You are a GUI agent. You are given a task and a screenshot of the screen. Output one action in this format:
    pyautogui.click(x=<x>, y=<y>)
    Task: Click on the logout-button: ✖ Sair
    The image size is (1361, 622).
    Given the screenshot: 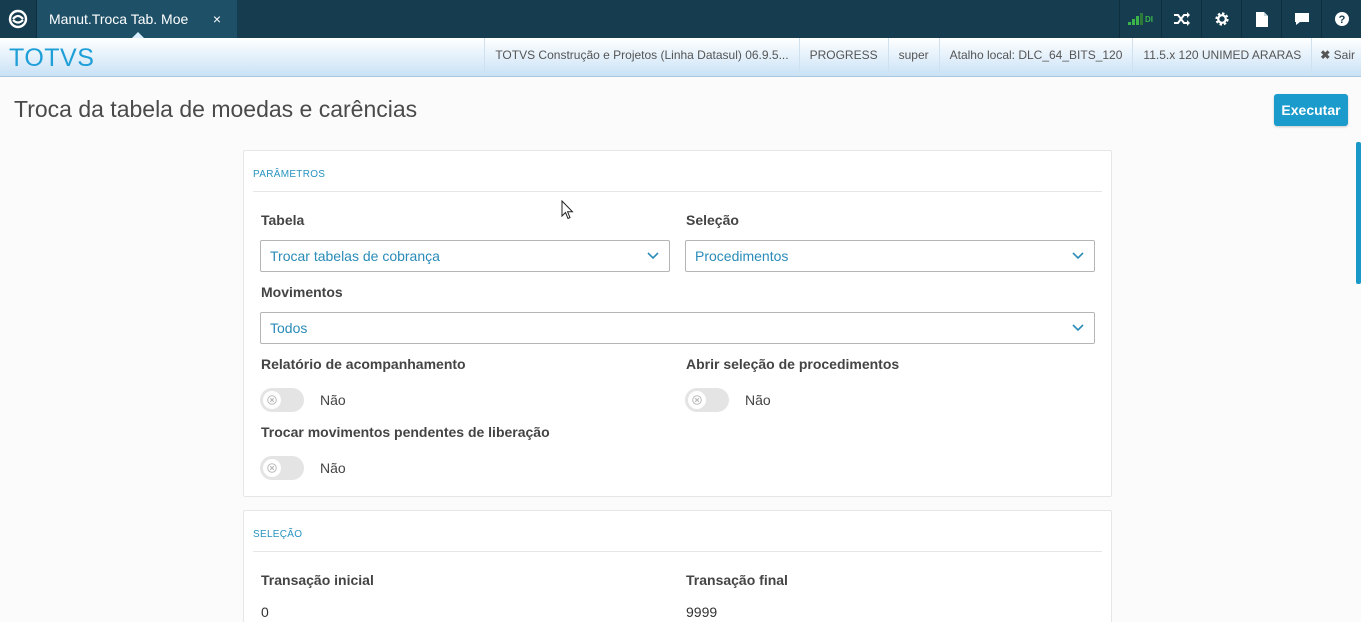 What is the action you would take?
    pyautogui.click(x=1336, y=57)
    